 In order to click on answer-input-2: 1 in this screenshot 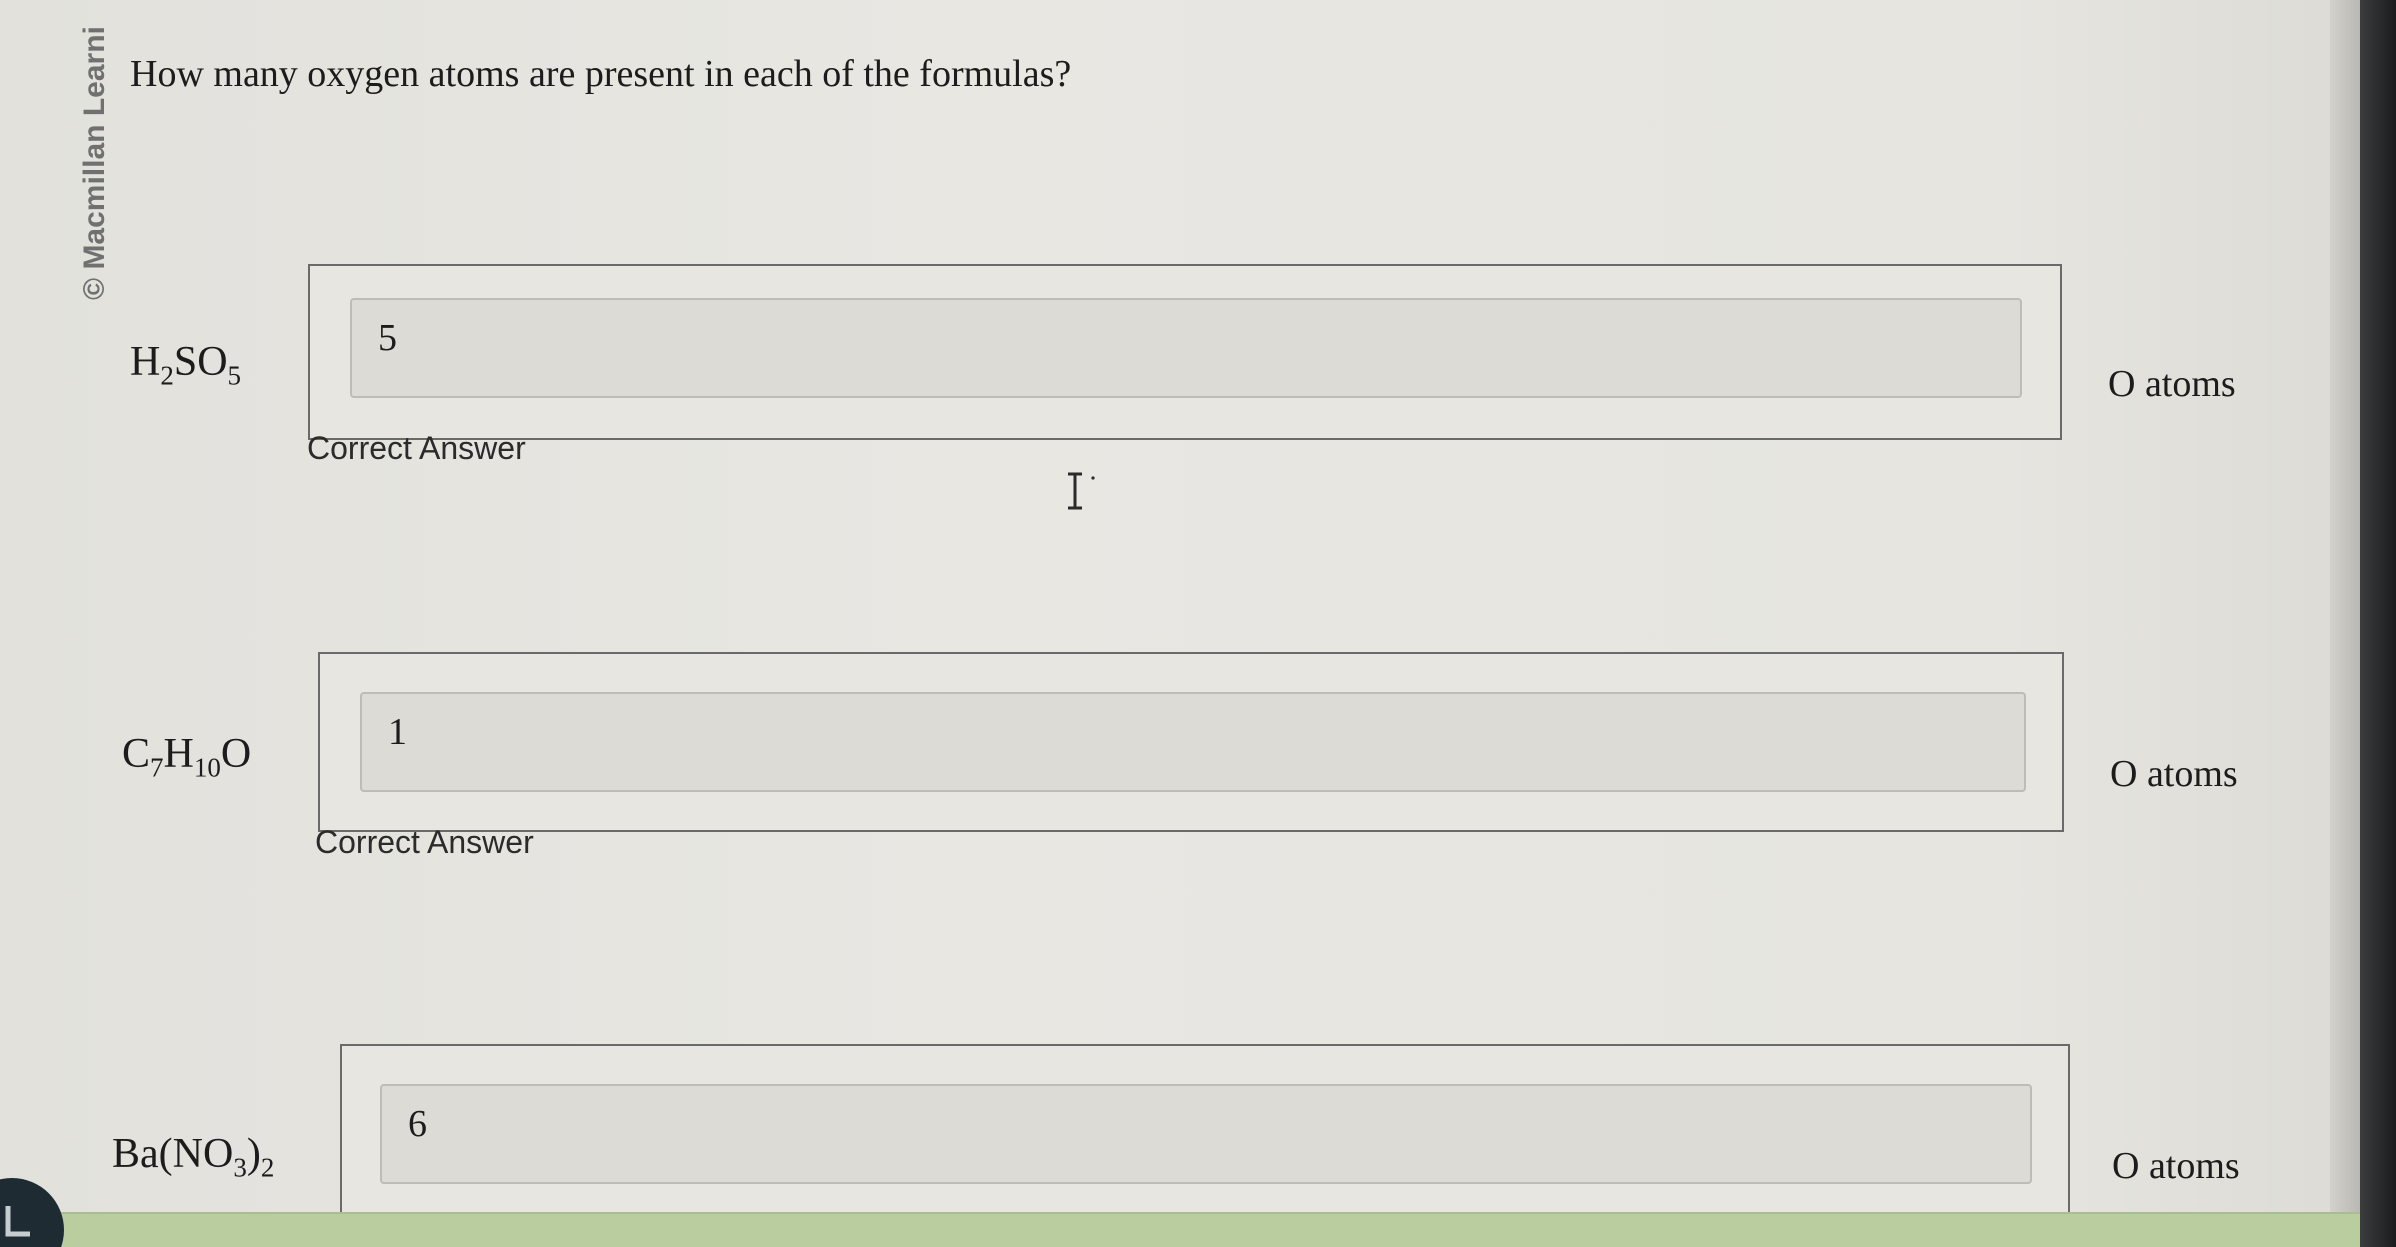, I will do `click(1193, 742)`.